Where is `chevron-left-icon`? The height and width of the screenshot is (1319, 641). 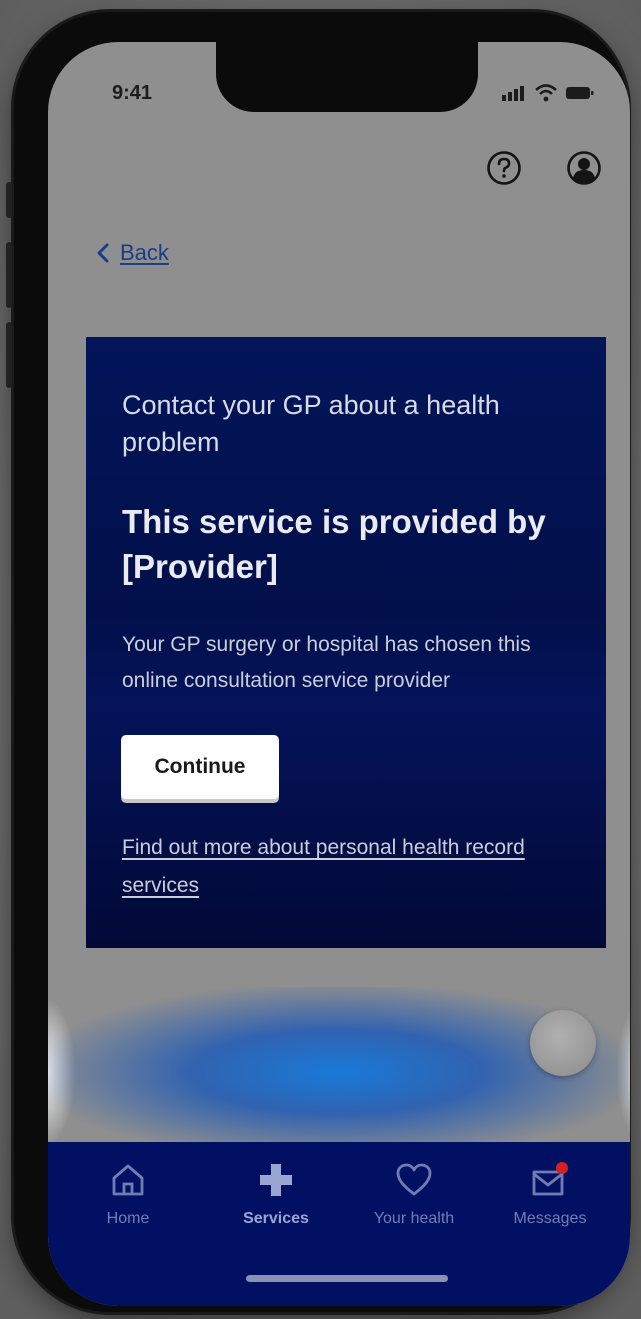 chevron-left-icon is located at coordinates (103, 253).